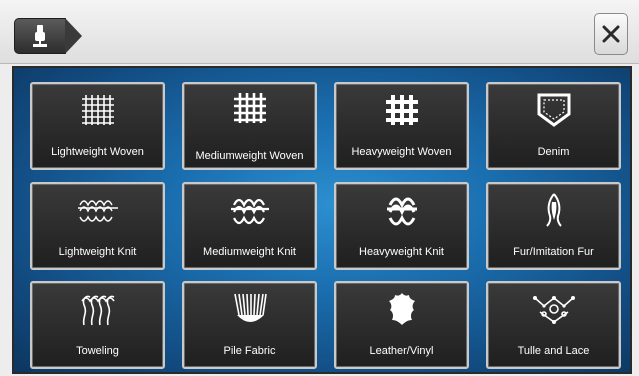 The width and height of the screenshot is (639, 376). Describe the element at coordinates (97, 210) in the screenshot. I see `lightweight-knit-icon` at that location.